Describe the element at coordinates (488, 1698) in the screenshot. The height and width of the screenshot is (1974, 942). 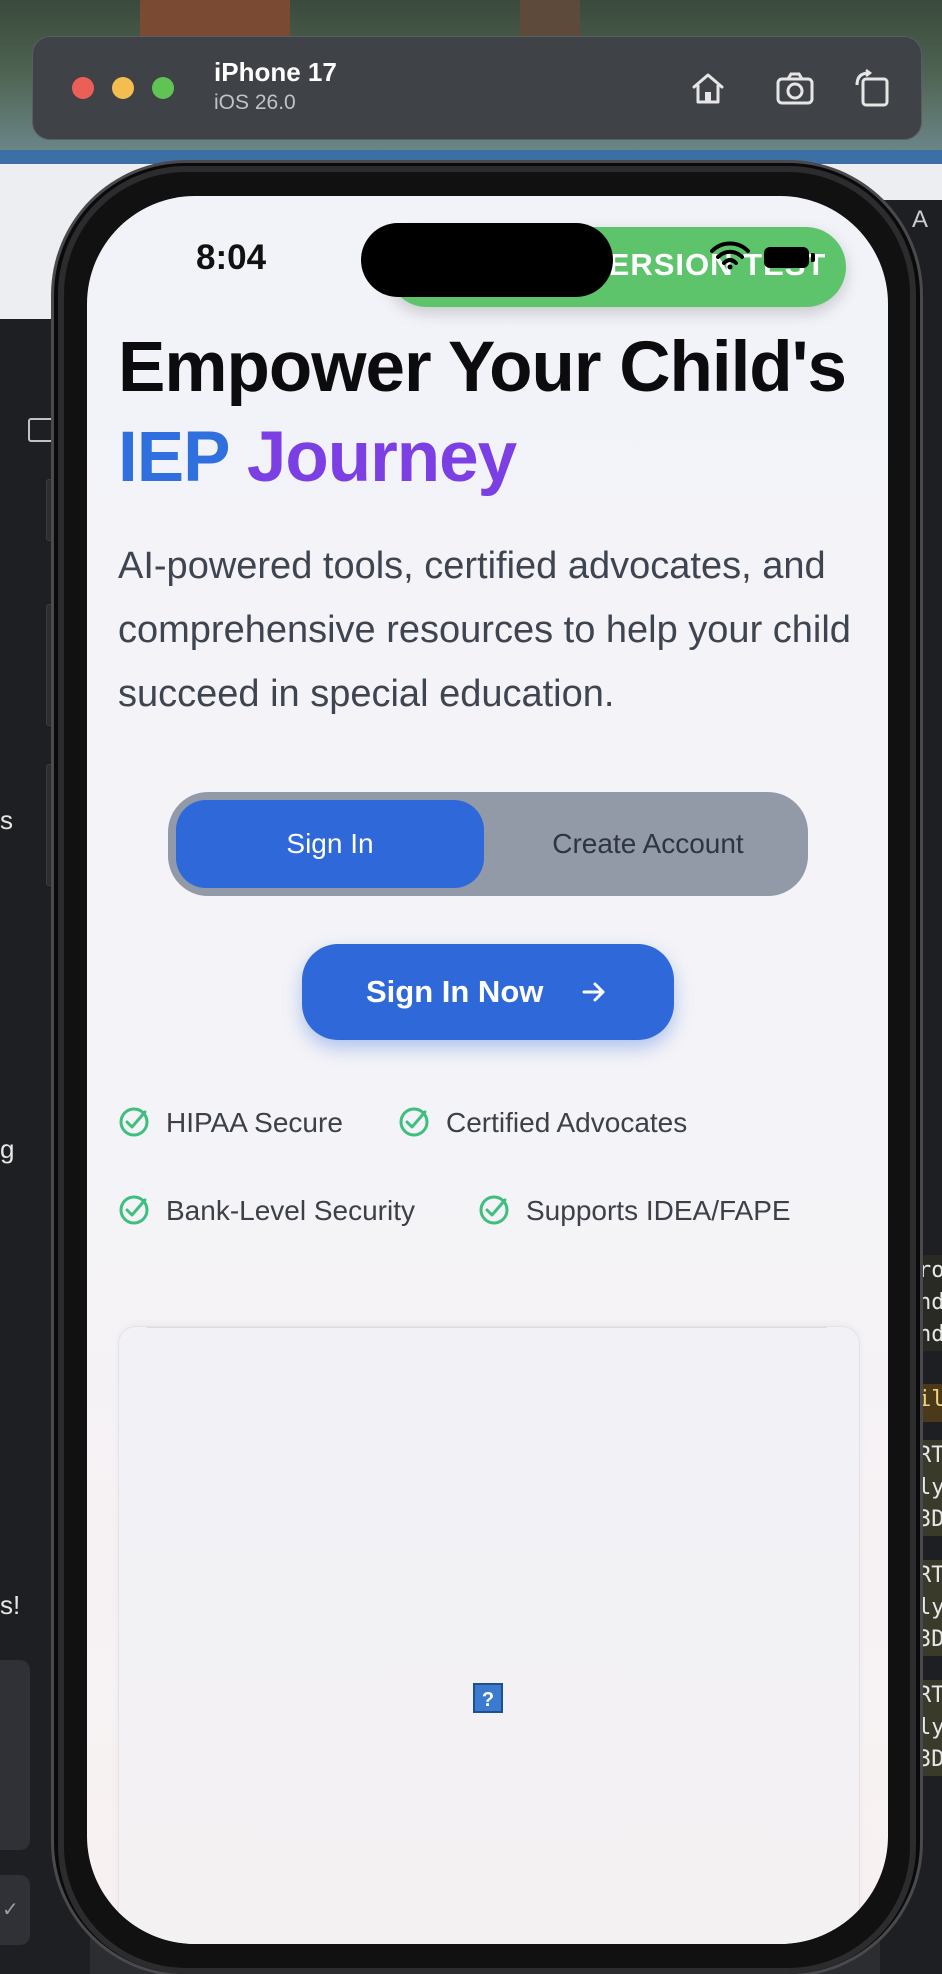
I see `missing-image-icon: ?` at that location.